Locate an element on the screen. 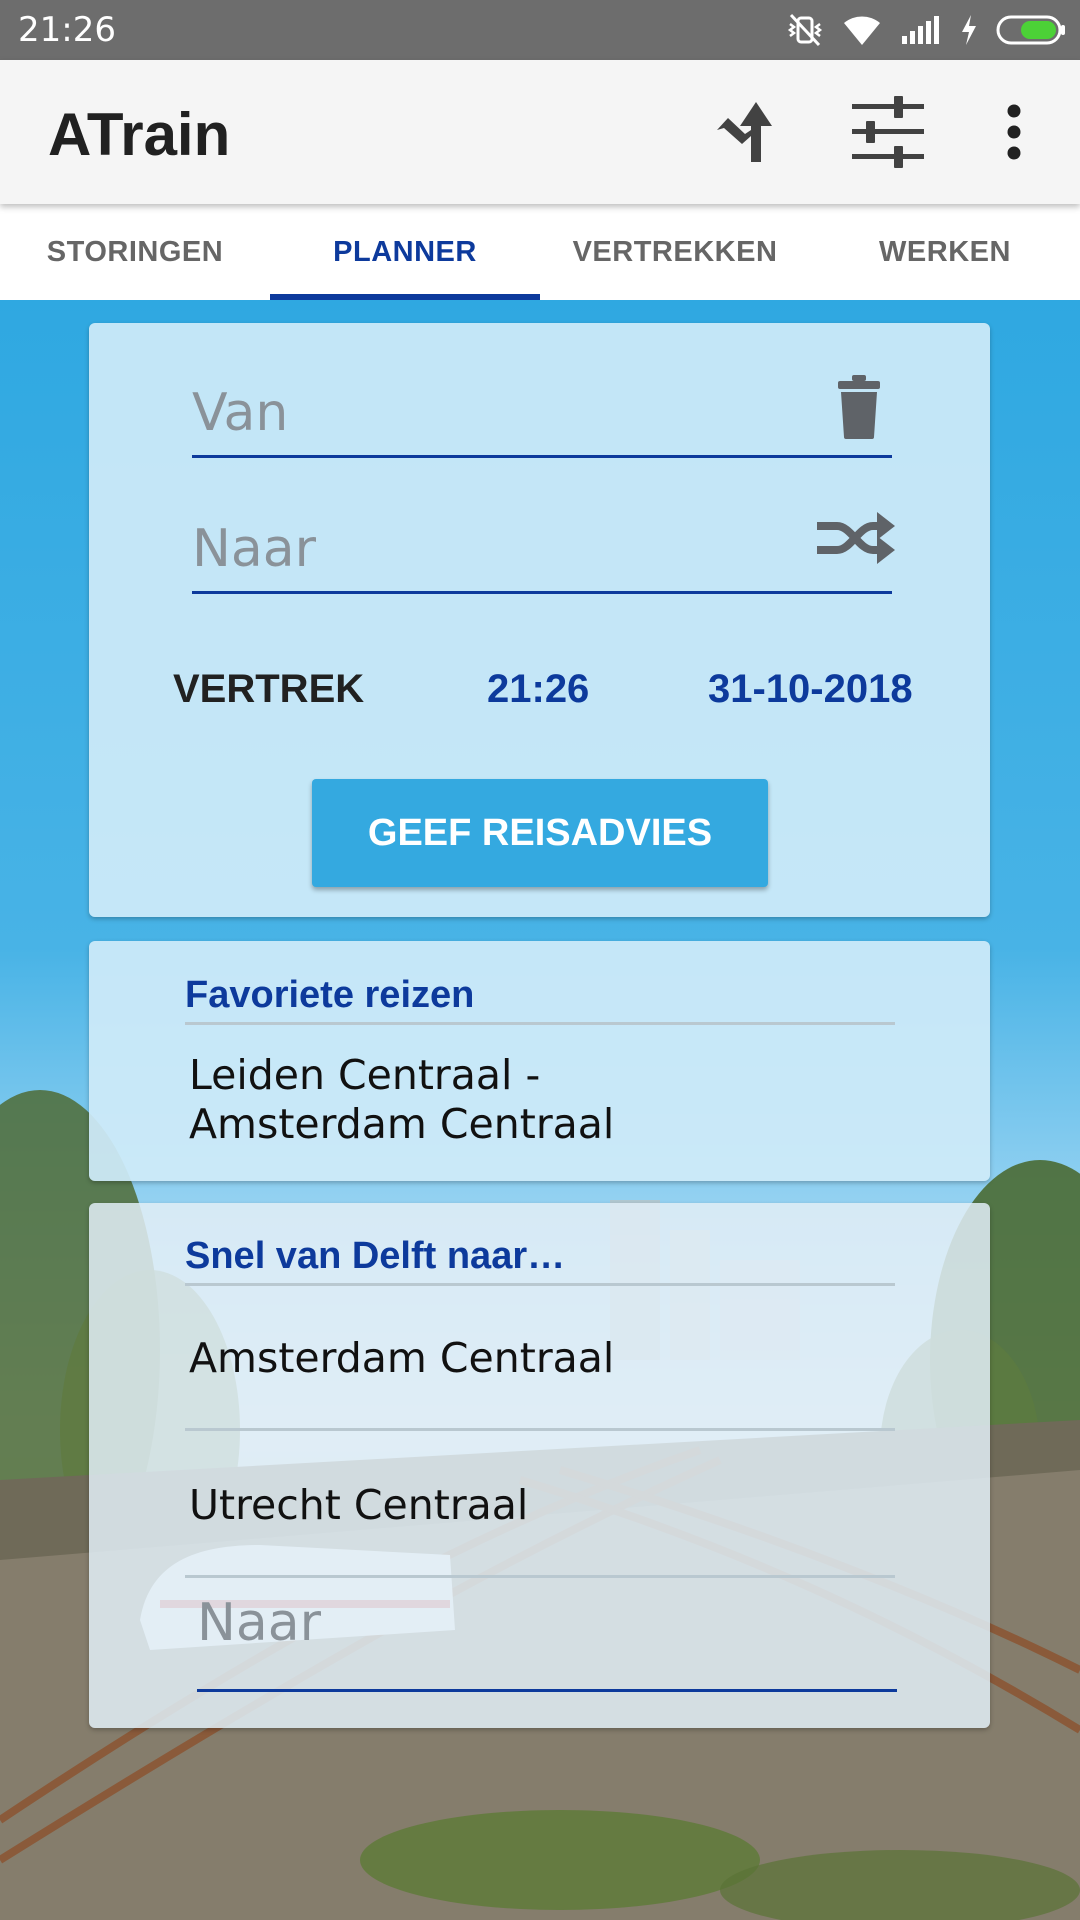 The image size is (1080, 1920). favorite-trip-item: Leiden Centraal - Amsterdam Centraal is located at coordinates (489, 1100).